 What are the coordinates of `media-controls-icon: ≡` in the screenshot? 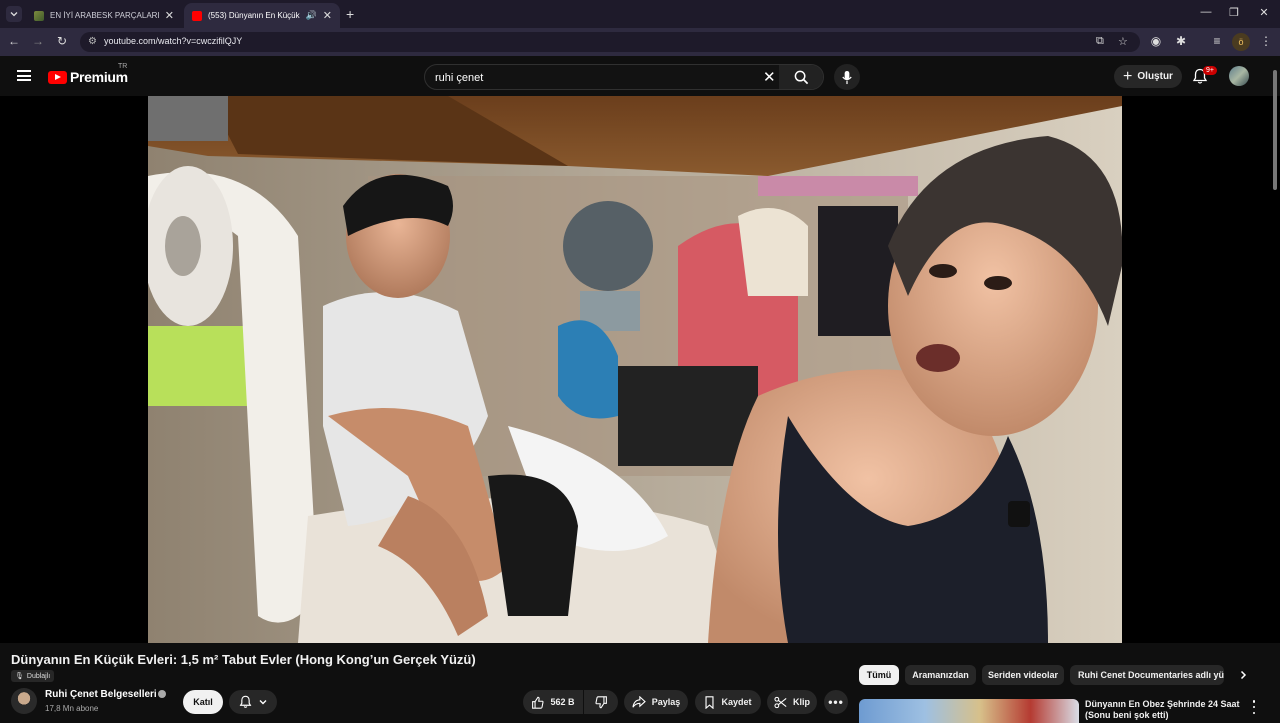 It's located at (1217, 41).